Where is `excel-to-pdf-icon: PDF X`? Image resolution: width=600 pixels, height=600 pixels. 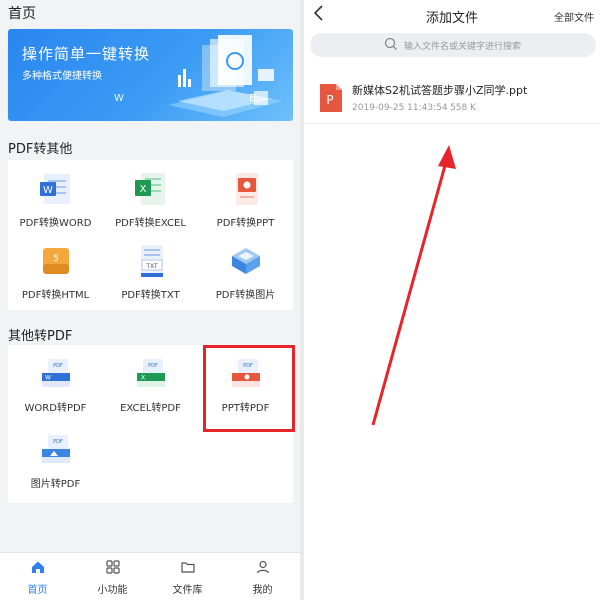
excel-to-pdf-icon: PDF X is located at coordinates (150, 373).